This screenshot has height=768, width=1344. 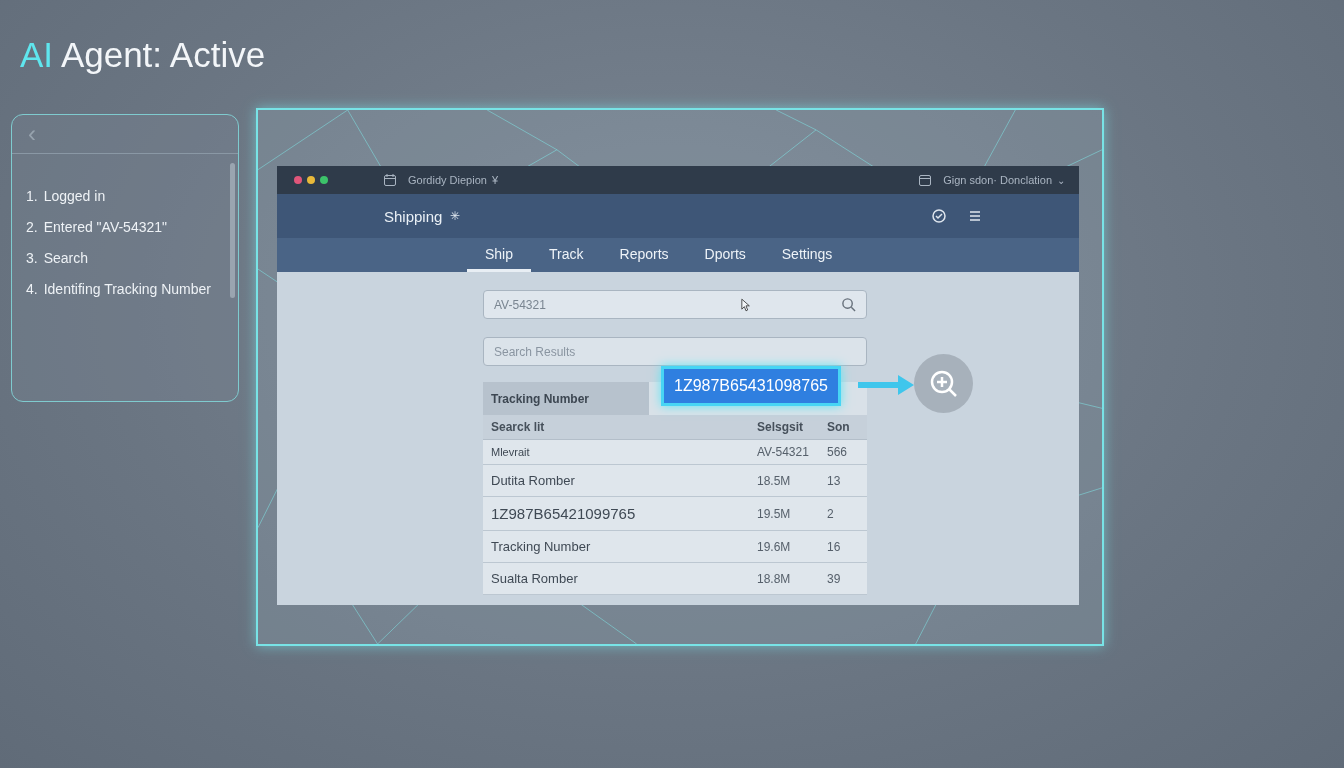 I want to click on table-row: 1Z987B65421099765 19.5M 2, so click(x=675, y=514).